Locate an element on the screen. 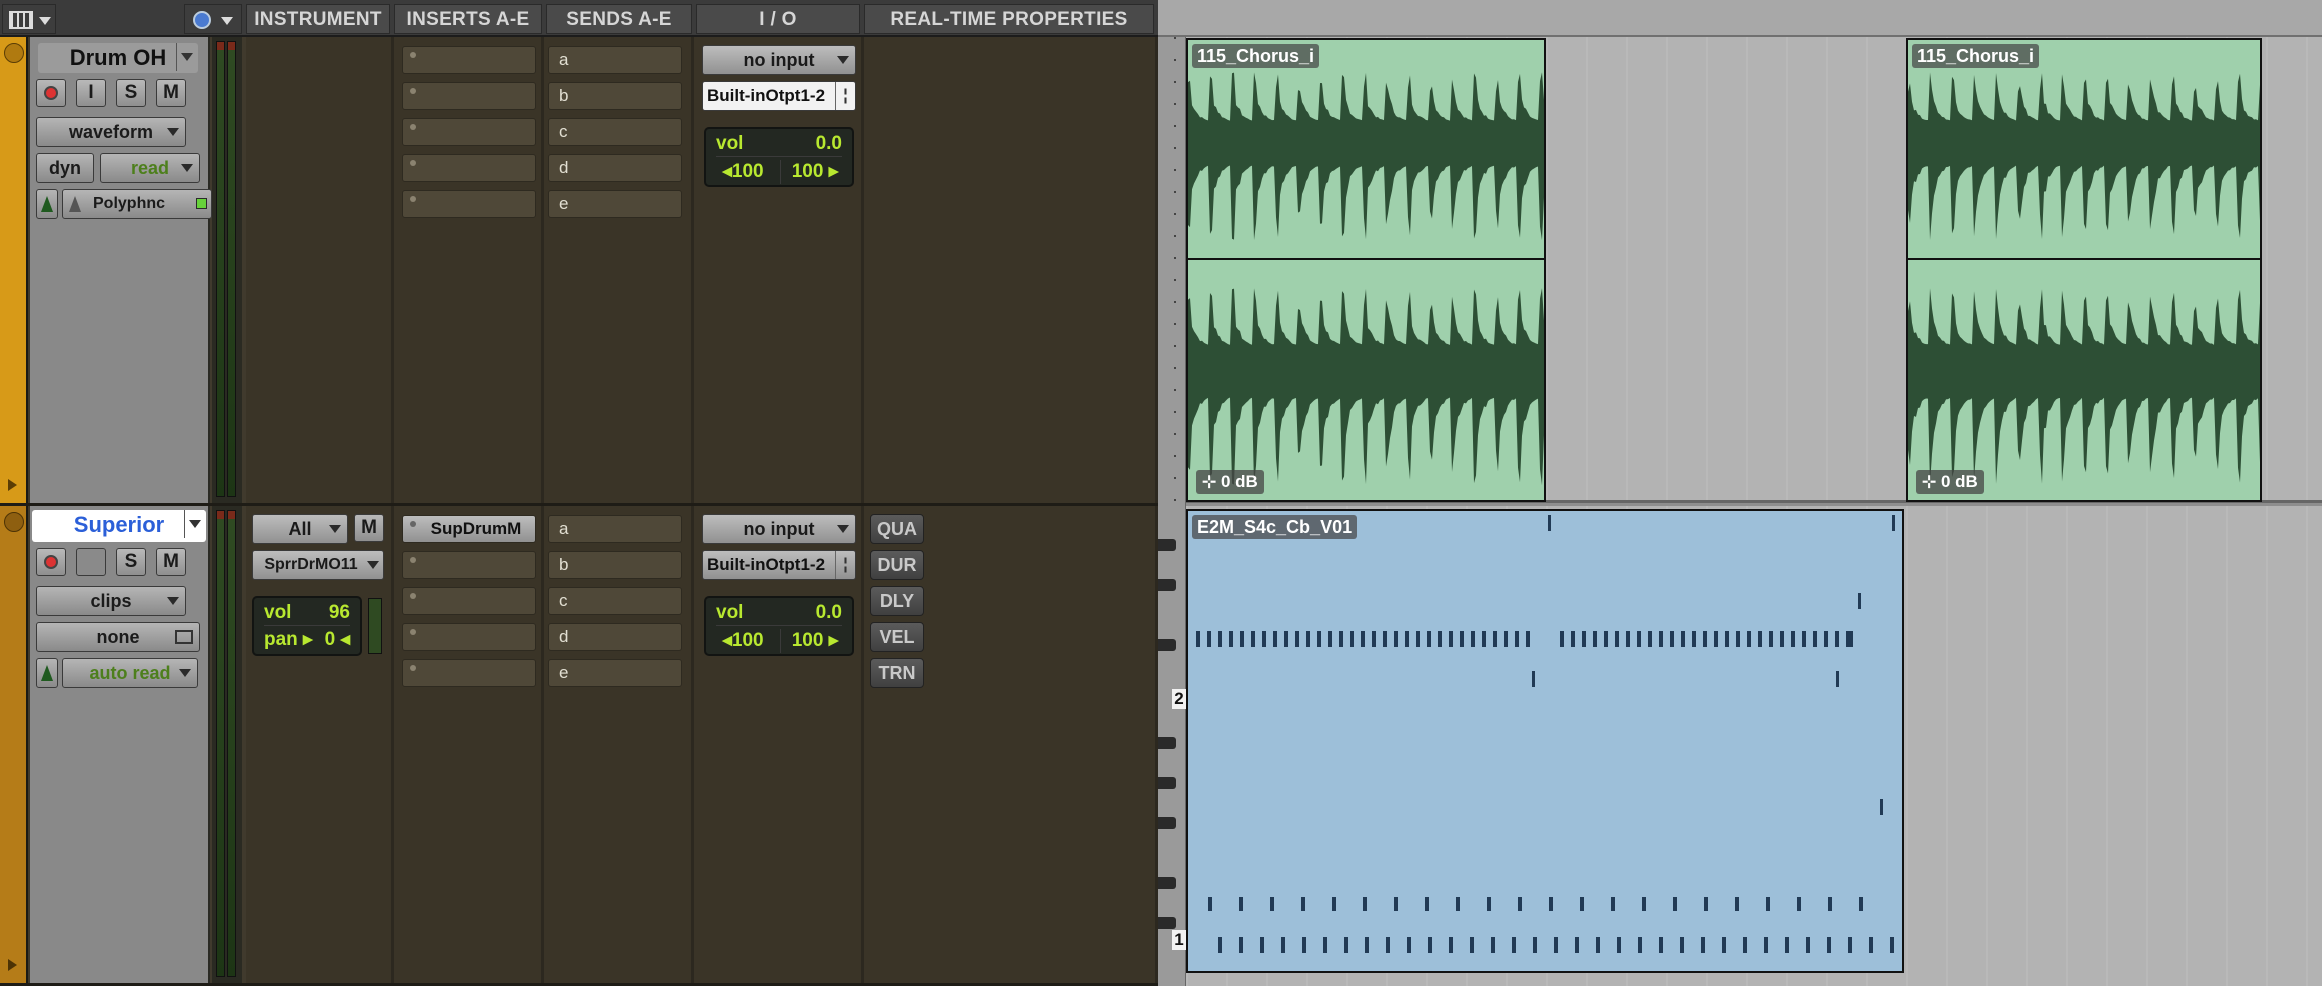  elastic-audio-toggle is located at coordinates (47, 673).